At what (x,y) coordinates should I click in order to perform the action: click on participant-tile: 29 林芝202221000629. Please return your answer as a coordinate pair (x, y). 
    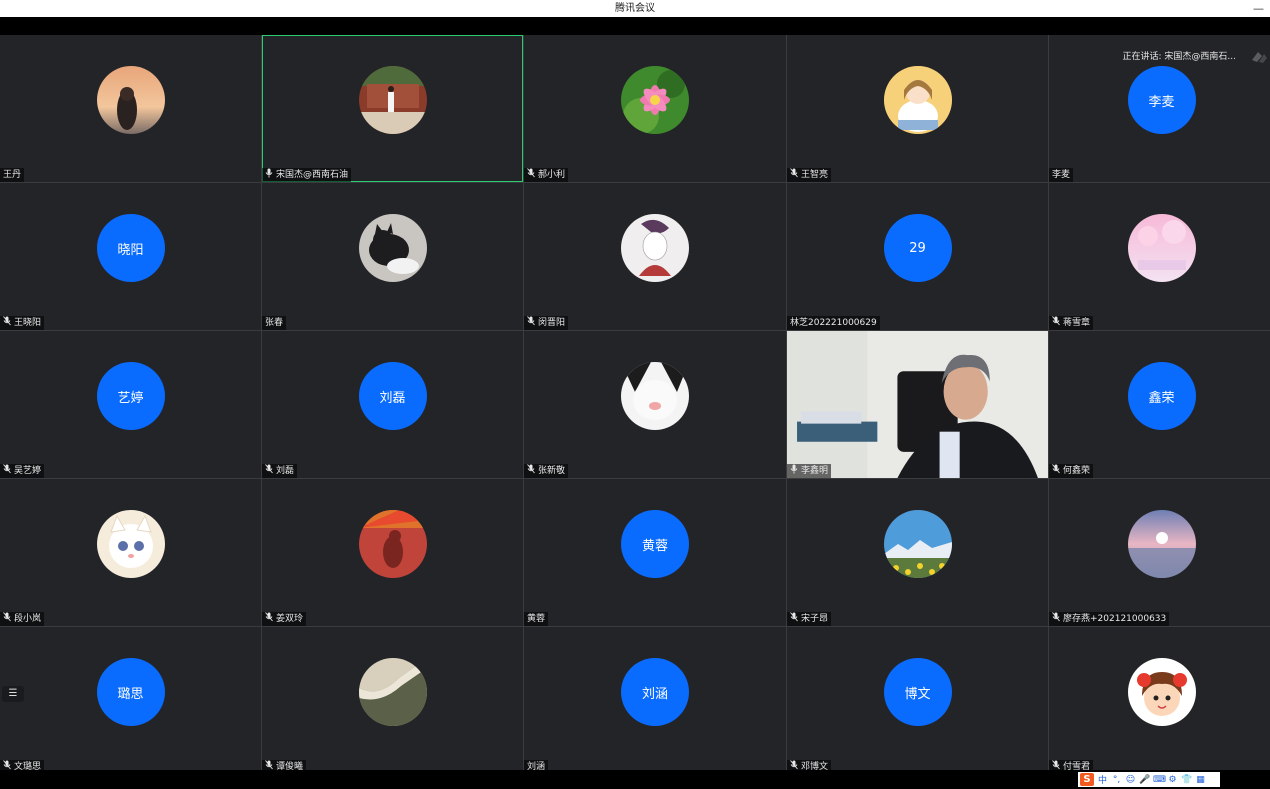
    Looking at the image, I should click on (917, 256).